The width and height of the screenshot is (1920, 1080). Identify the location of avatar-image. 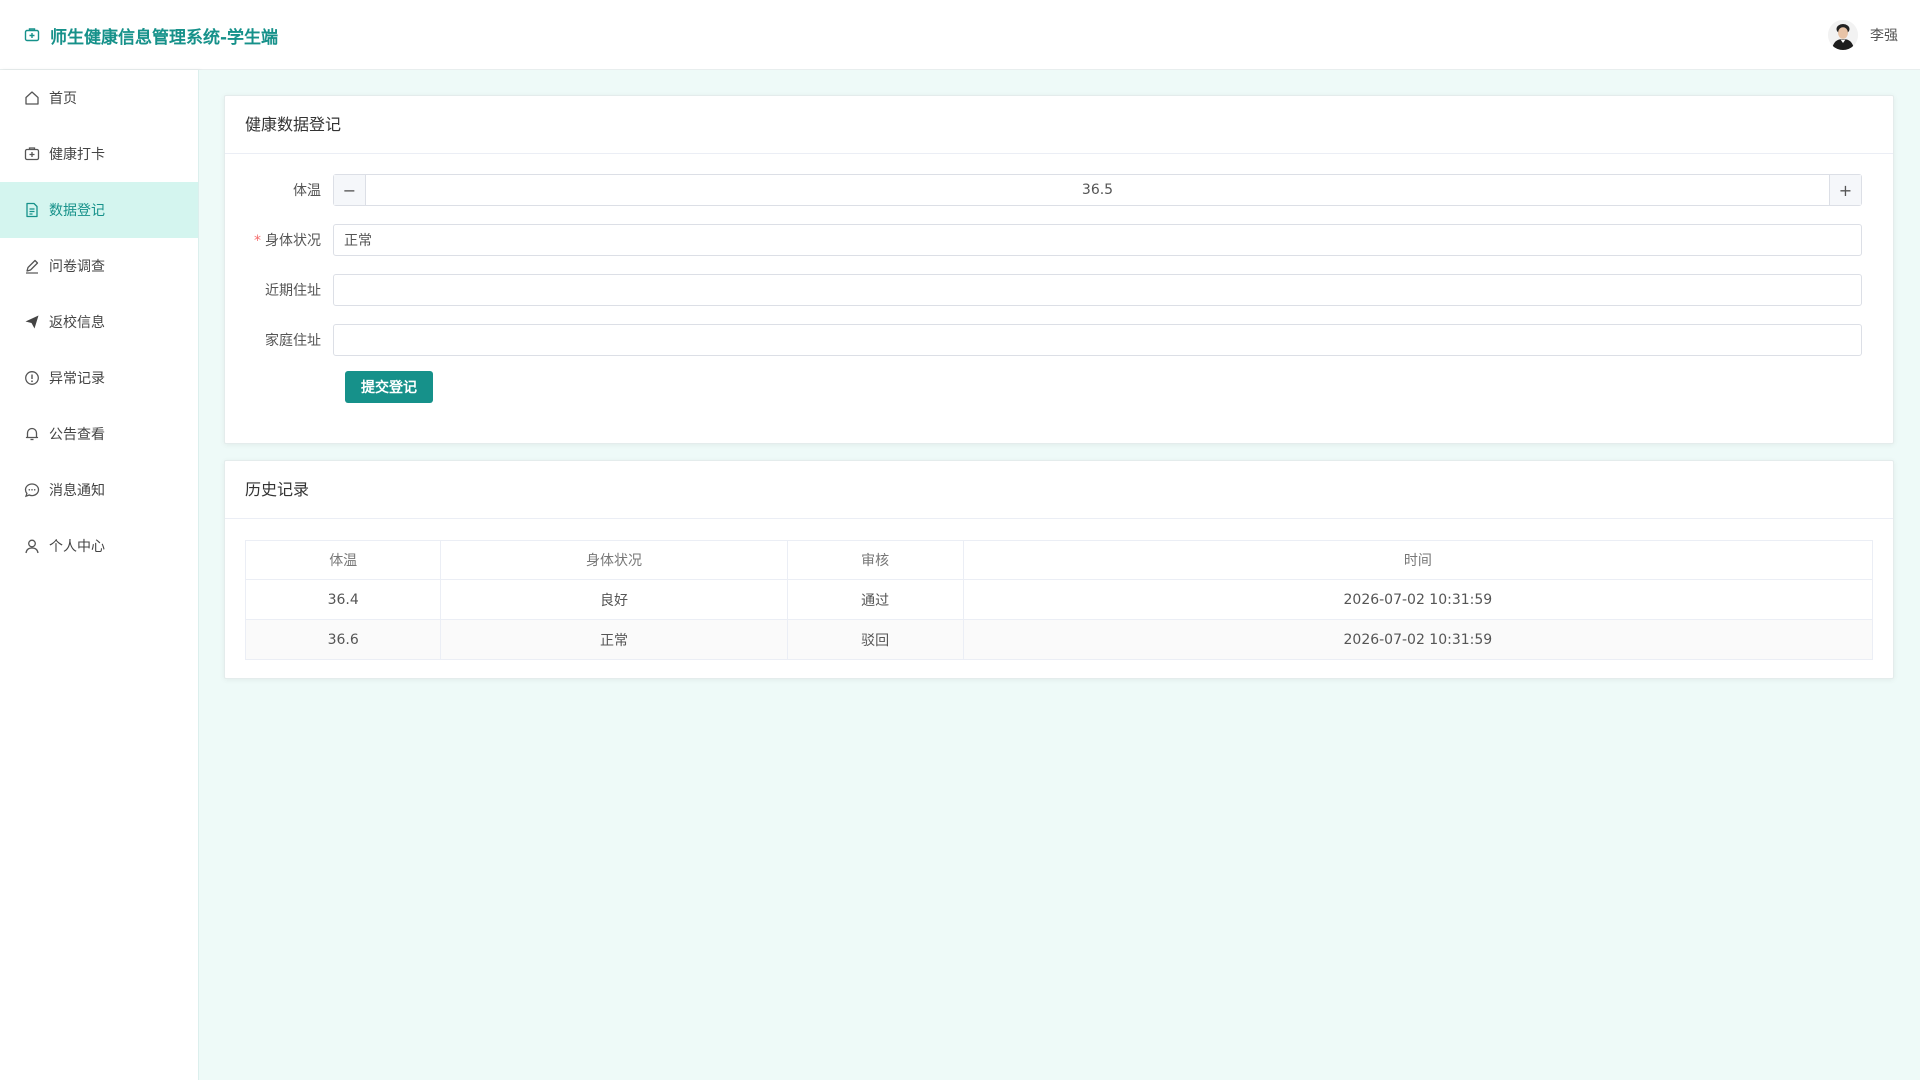
(1843, 35).